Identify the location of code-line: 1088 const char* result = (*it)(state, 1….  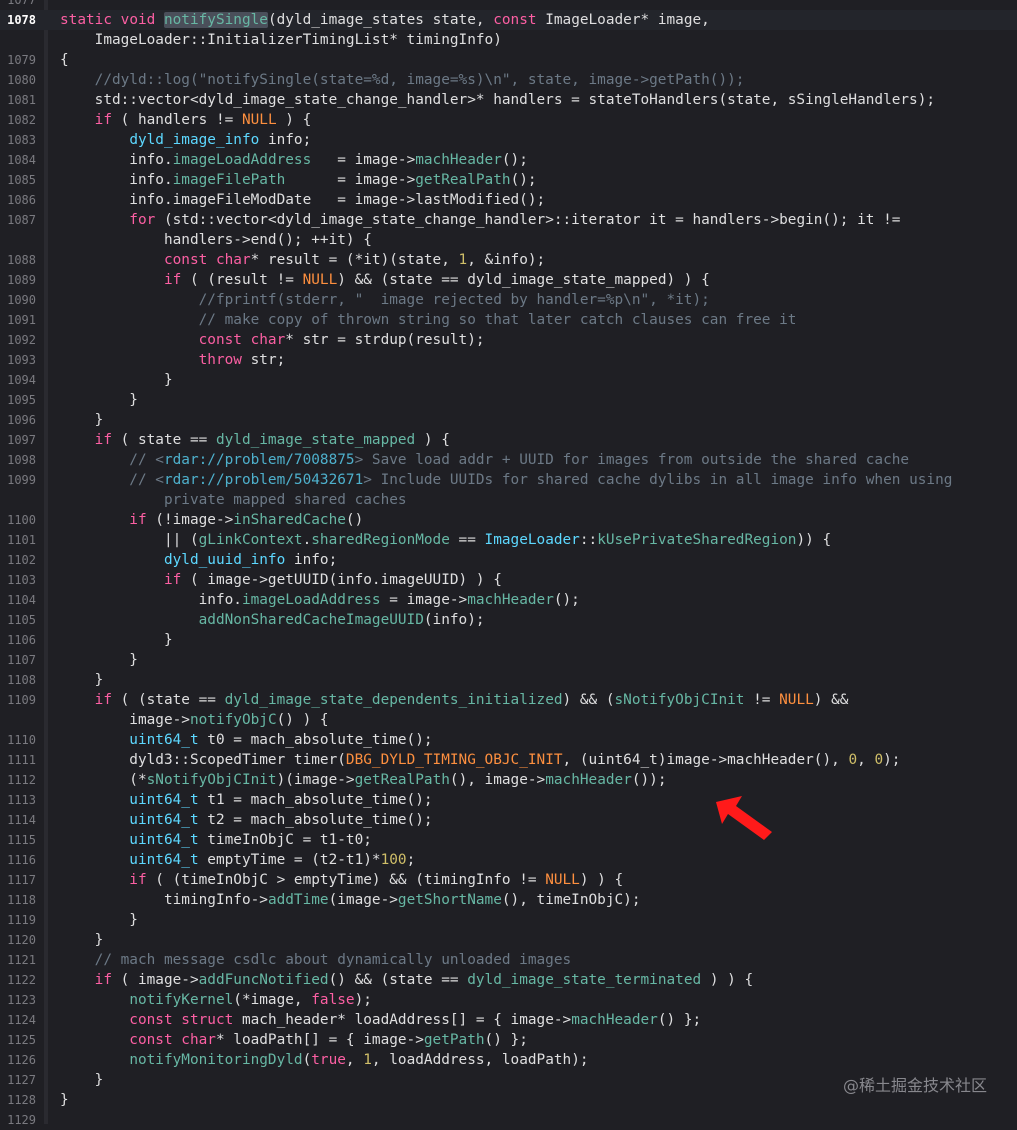
(508, 260).